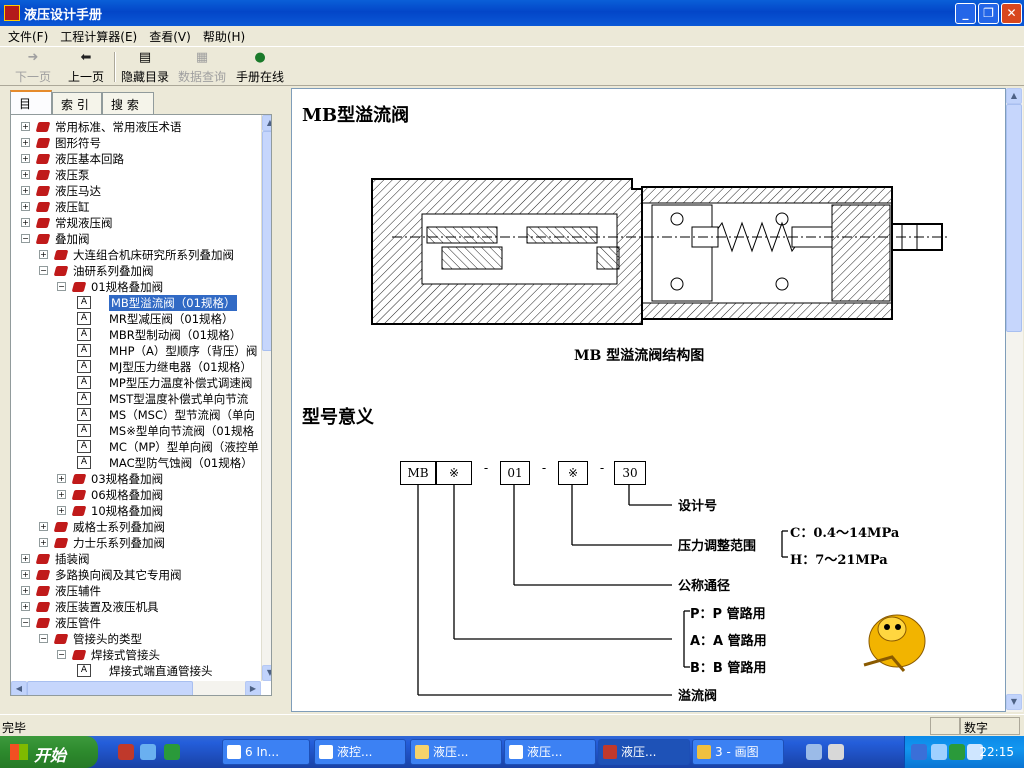  What do you see at coordinates (136, 287) in the screenshot?
I see `tree-folder-item: − 01规格叠加阀` at bounding box center [136, 287].